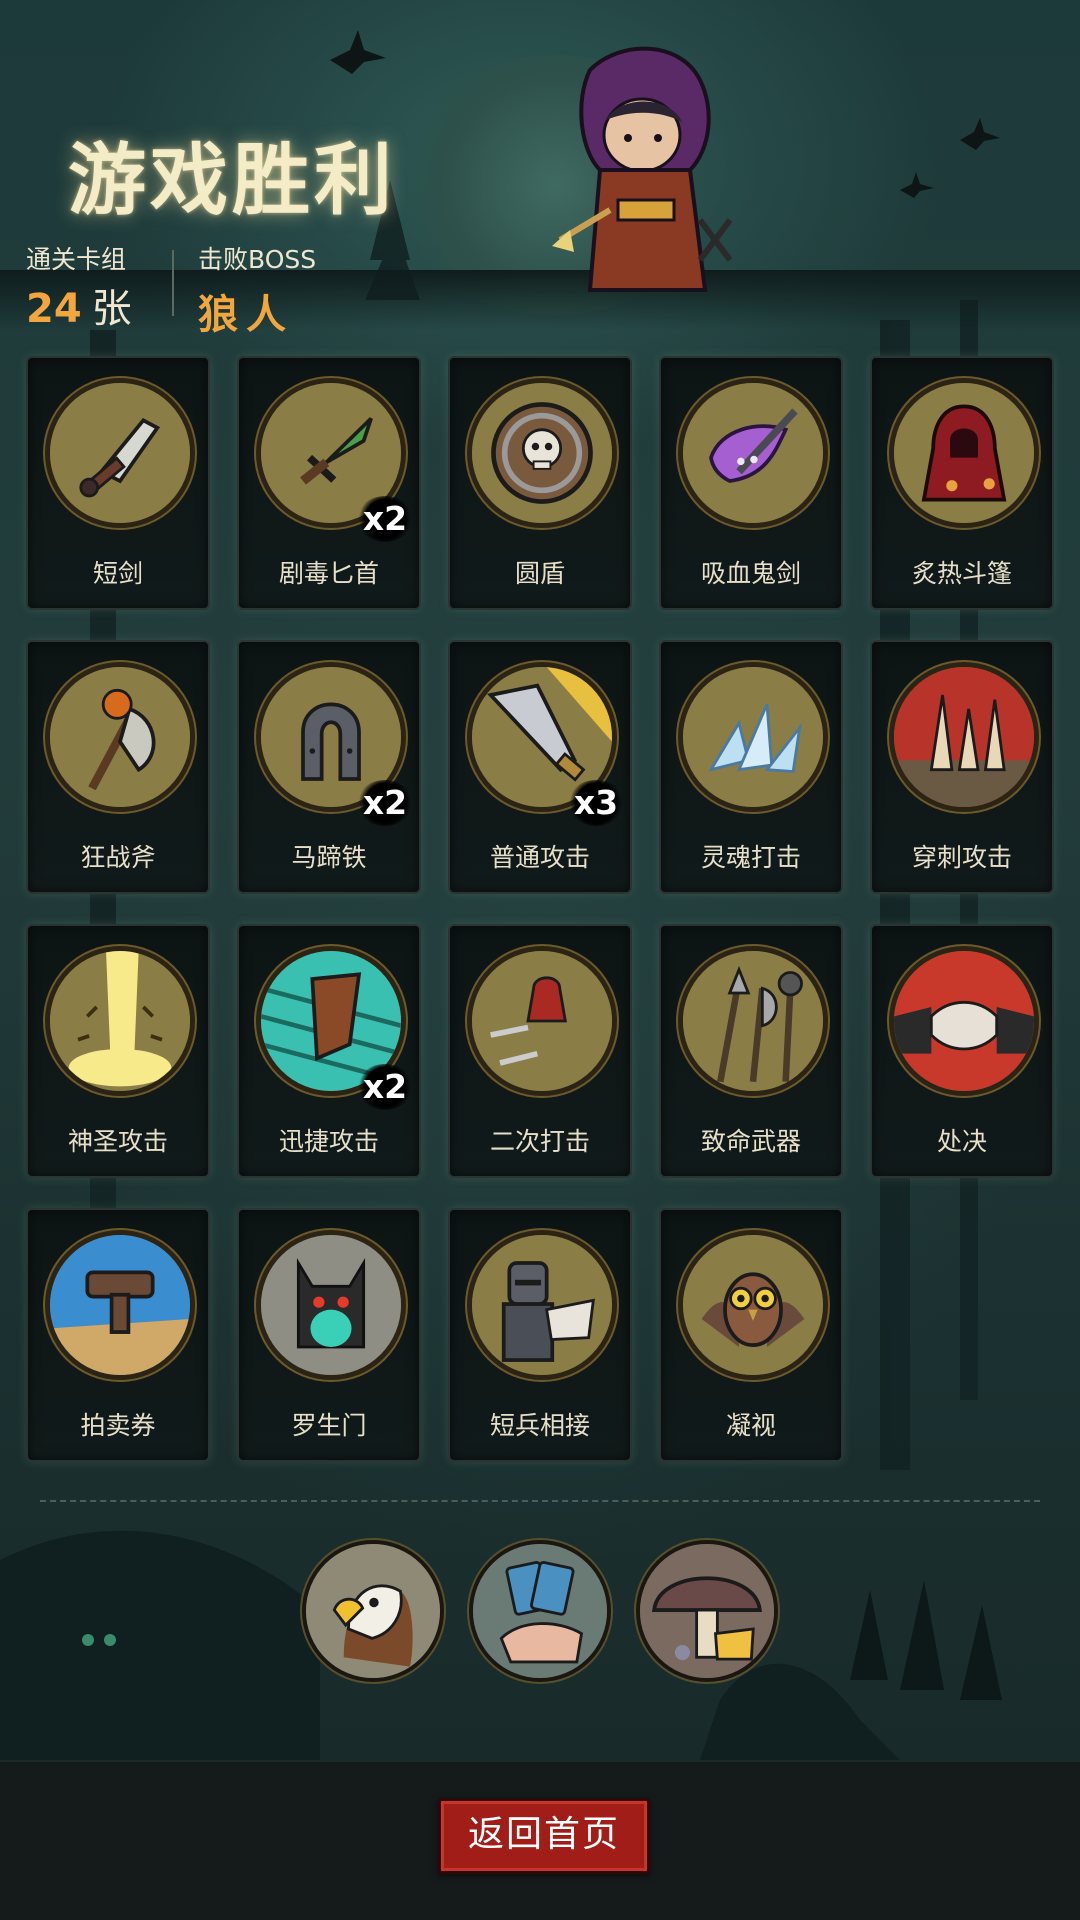 The width and height of the screenshot is (1080, 1920). Describe the element at coordinates (328, 1141) in the screenshot. I see `card-name: 迅捷攻击` at that location.